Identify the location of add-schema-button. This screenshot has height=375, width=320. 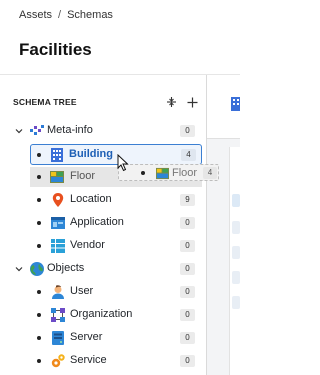
(192, 102).